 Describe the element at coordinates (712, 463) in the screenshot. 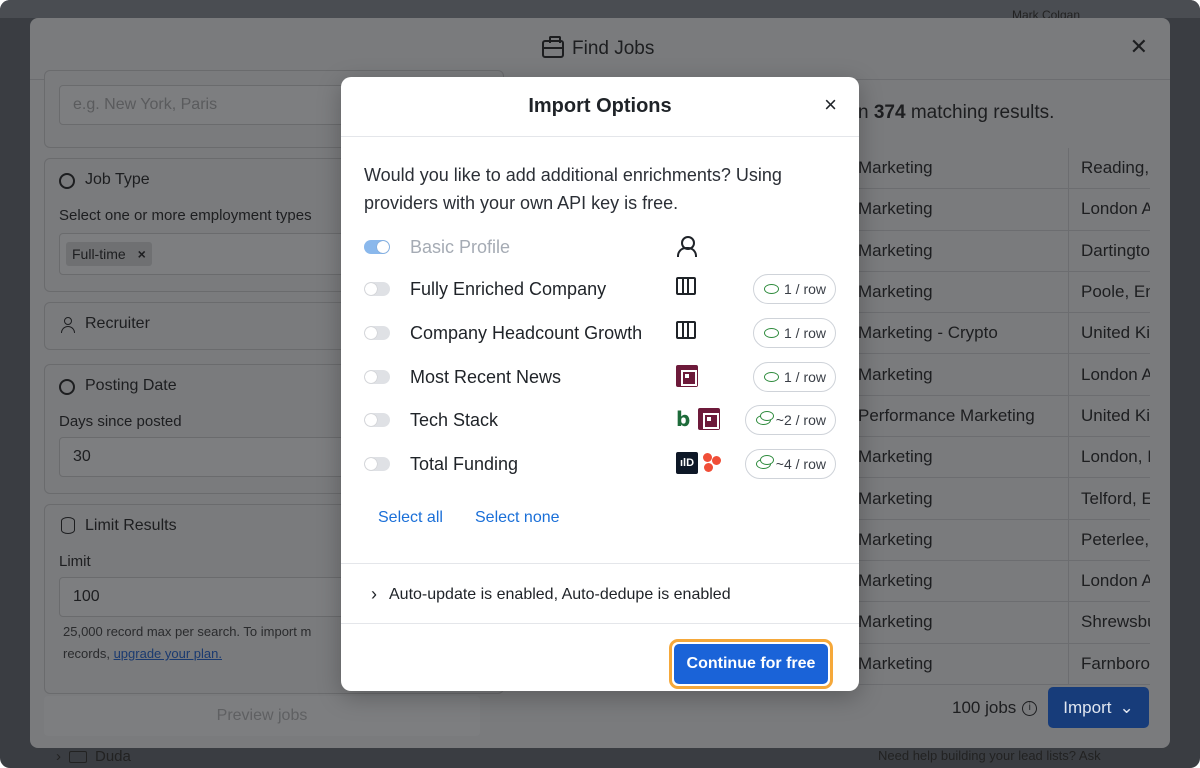

I see `crunchbase-provider-icon` at that location.